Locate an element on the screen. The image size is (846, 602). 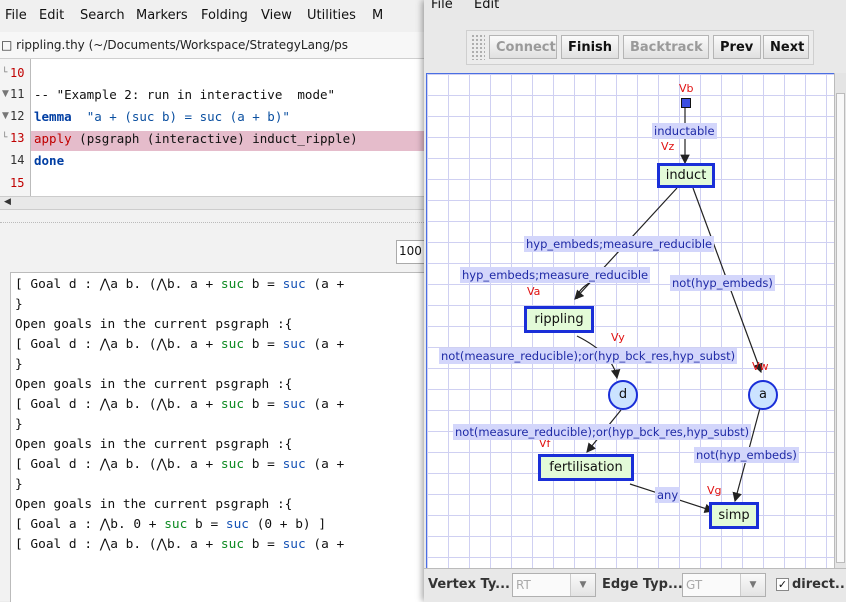
line-number: 12 is located at coordinates (17, 116).